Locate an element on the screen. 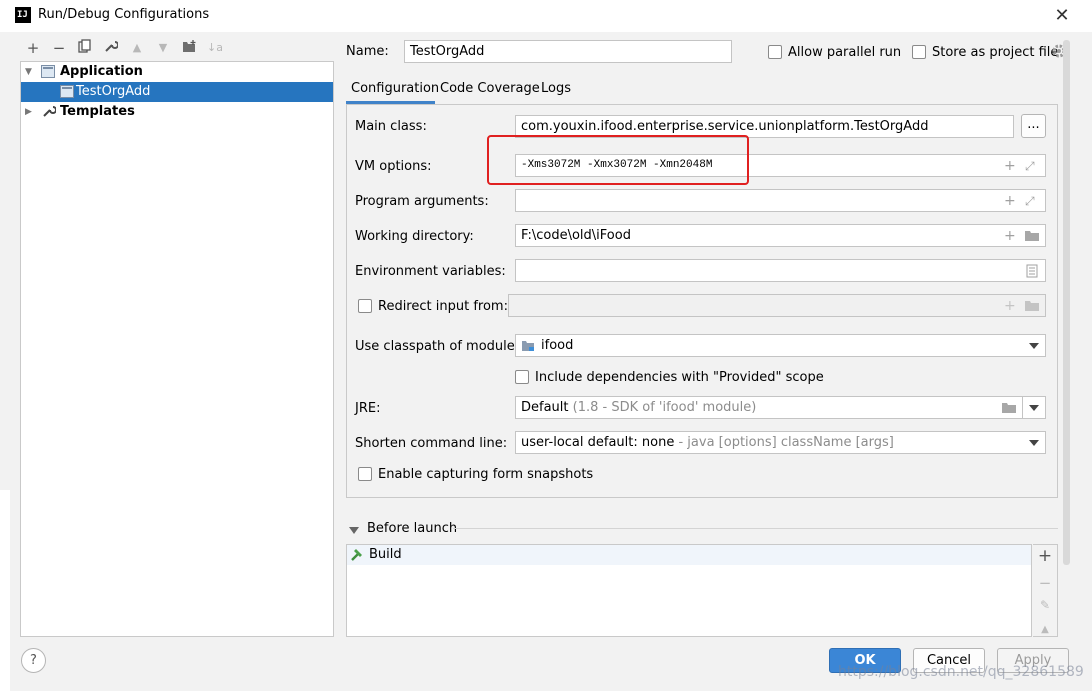 This screenshot has height=691, width=1092. tree-item-label: Templates is located at coordinates (97, 111).